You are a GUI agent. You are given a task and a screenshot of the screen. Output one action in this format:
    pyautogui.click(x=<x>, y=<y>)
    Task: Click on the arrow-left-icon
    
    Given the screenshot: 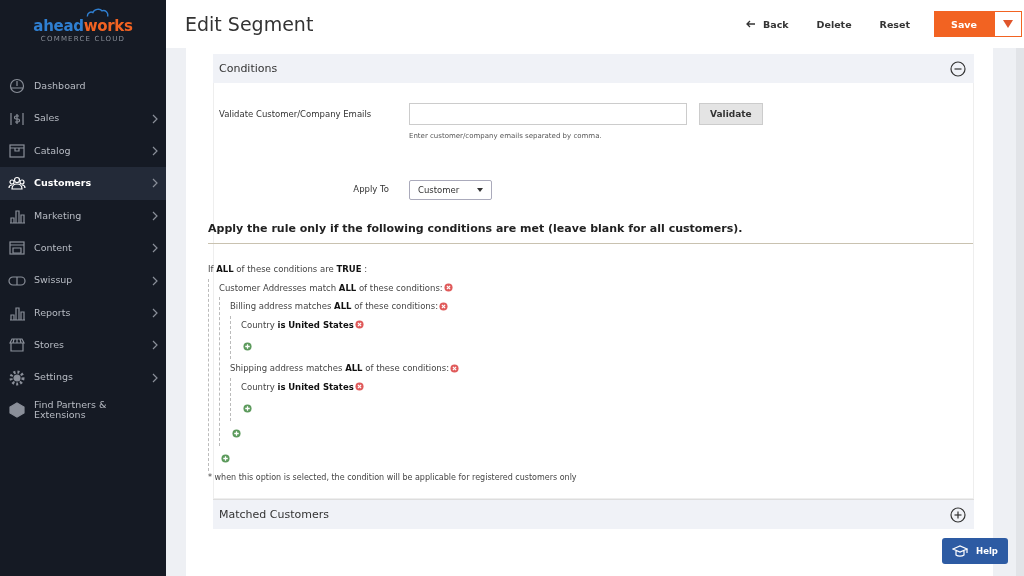 What is the action you would take?
    pyautogui.click(x=751, y=24)
    